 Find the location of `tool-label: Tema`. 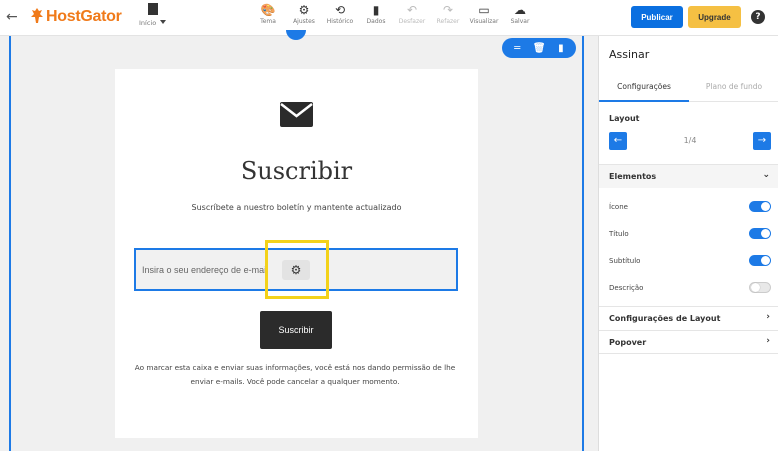

tool-label: Tema is located at coordinates (268, 21).